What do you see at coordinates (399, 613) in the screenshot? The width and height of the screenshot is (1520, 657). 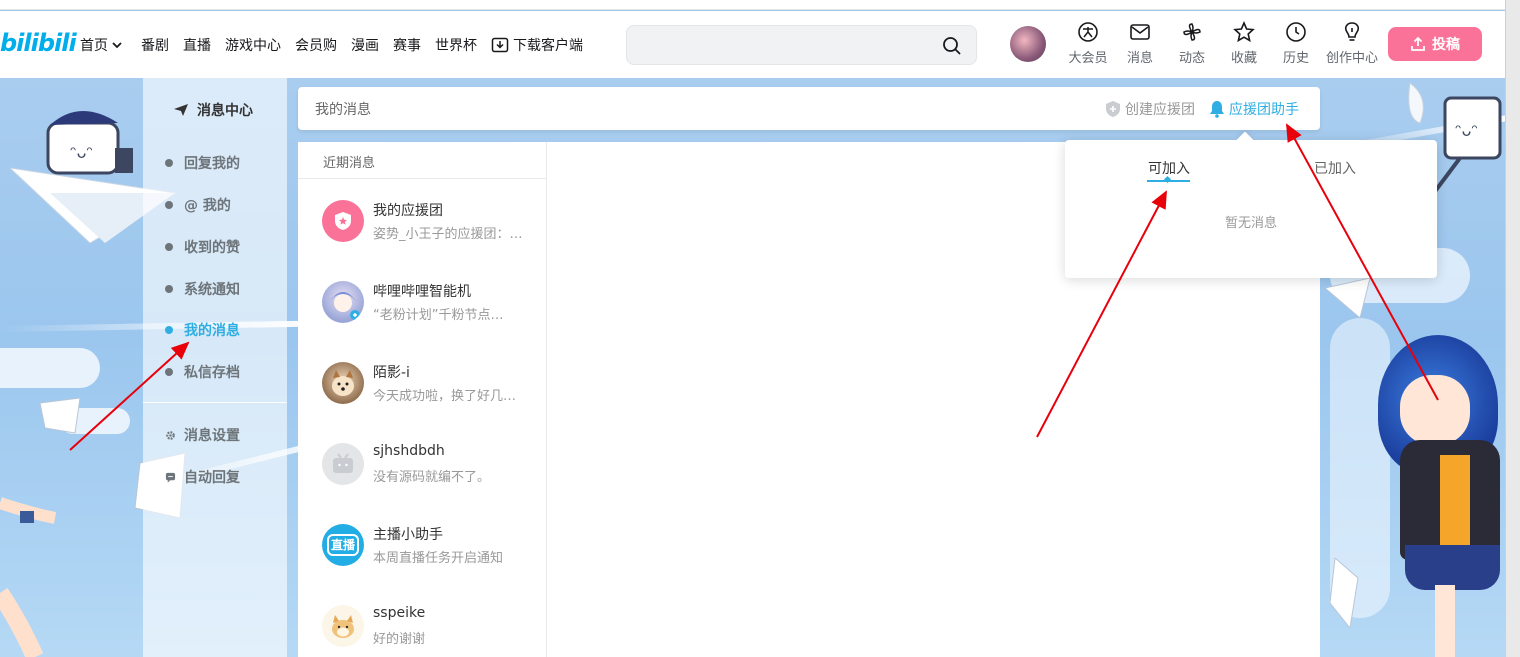 I see `conversation-name: sspeike` at bounding box center [399, 613].